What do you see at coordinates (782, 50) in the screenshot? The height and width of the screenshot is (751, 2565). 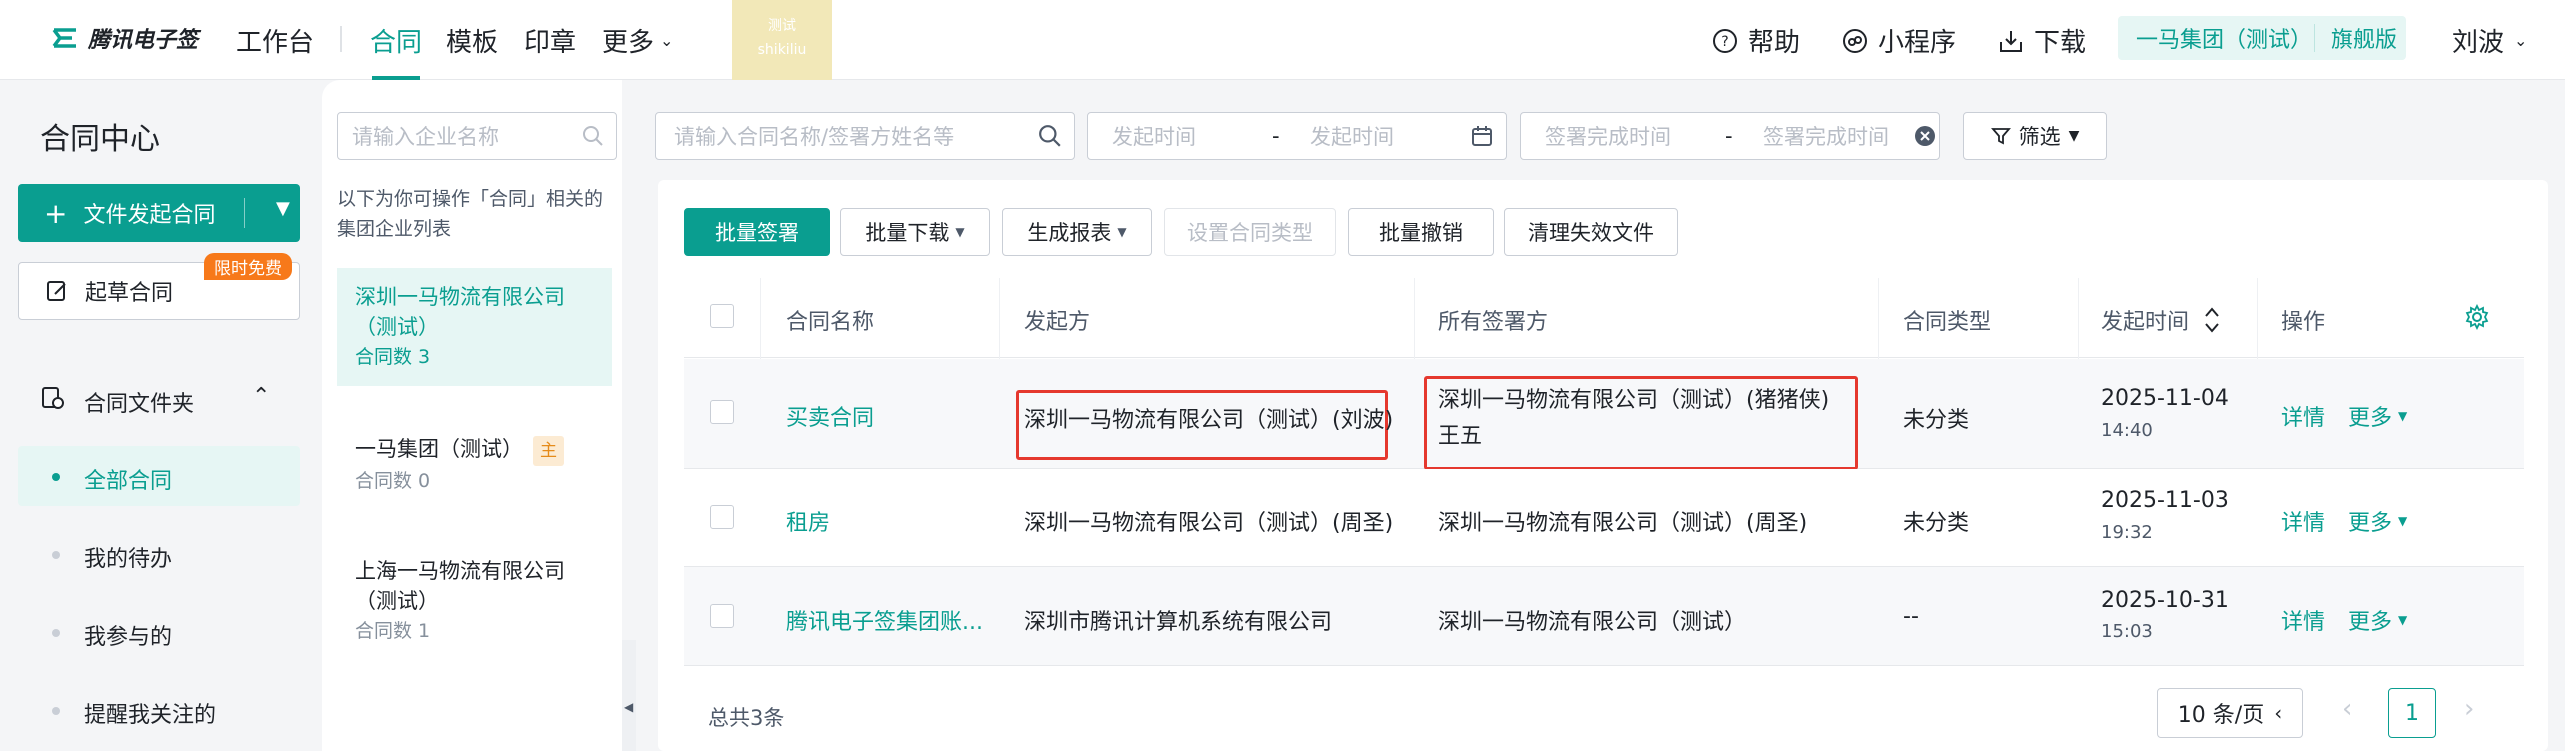 I see `watermark-line2: shikiliu` at bounding box center [782, 50].